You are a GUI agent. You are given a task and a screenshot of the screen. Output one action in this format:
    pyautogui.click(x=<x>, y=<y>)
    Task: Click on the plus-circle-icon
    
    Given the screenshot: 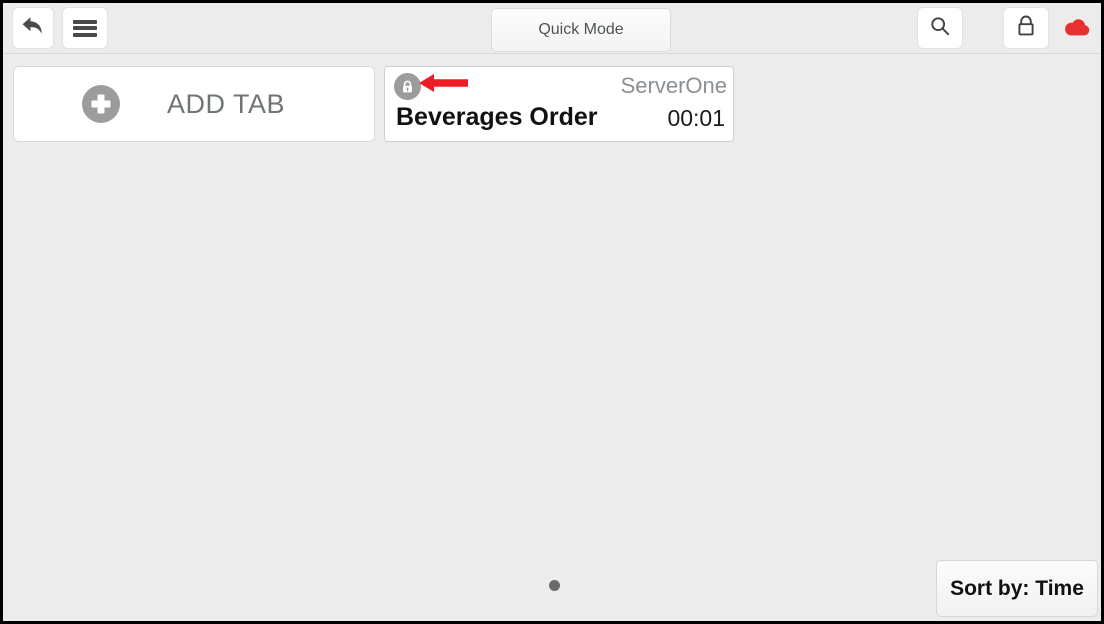 What is the action you would take?
    pyautogui.click(x=101, y=104)
    